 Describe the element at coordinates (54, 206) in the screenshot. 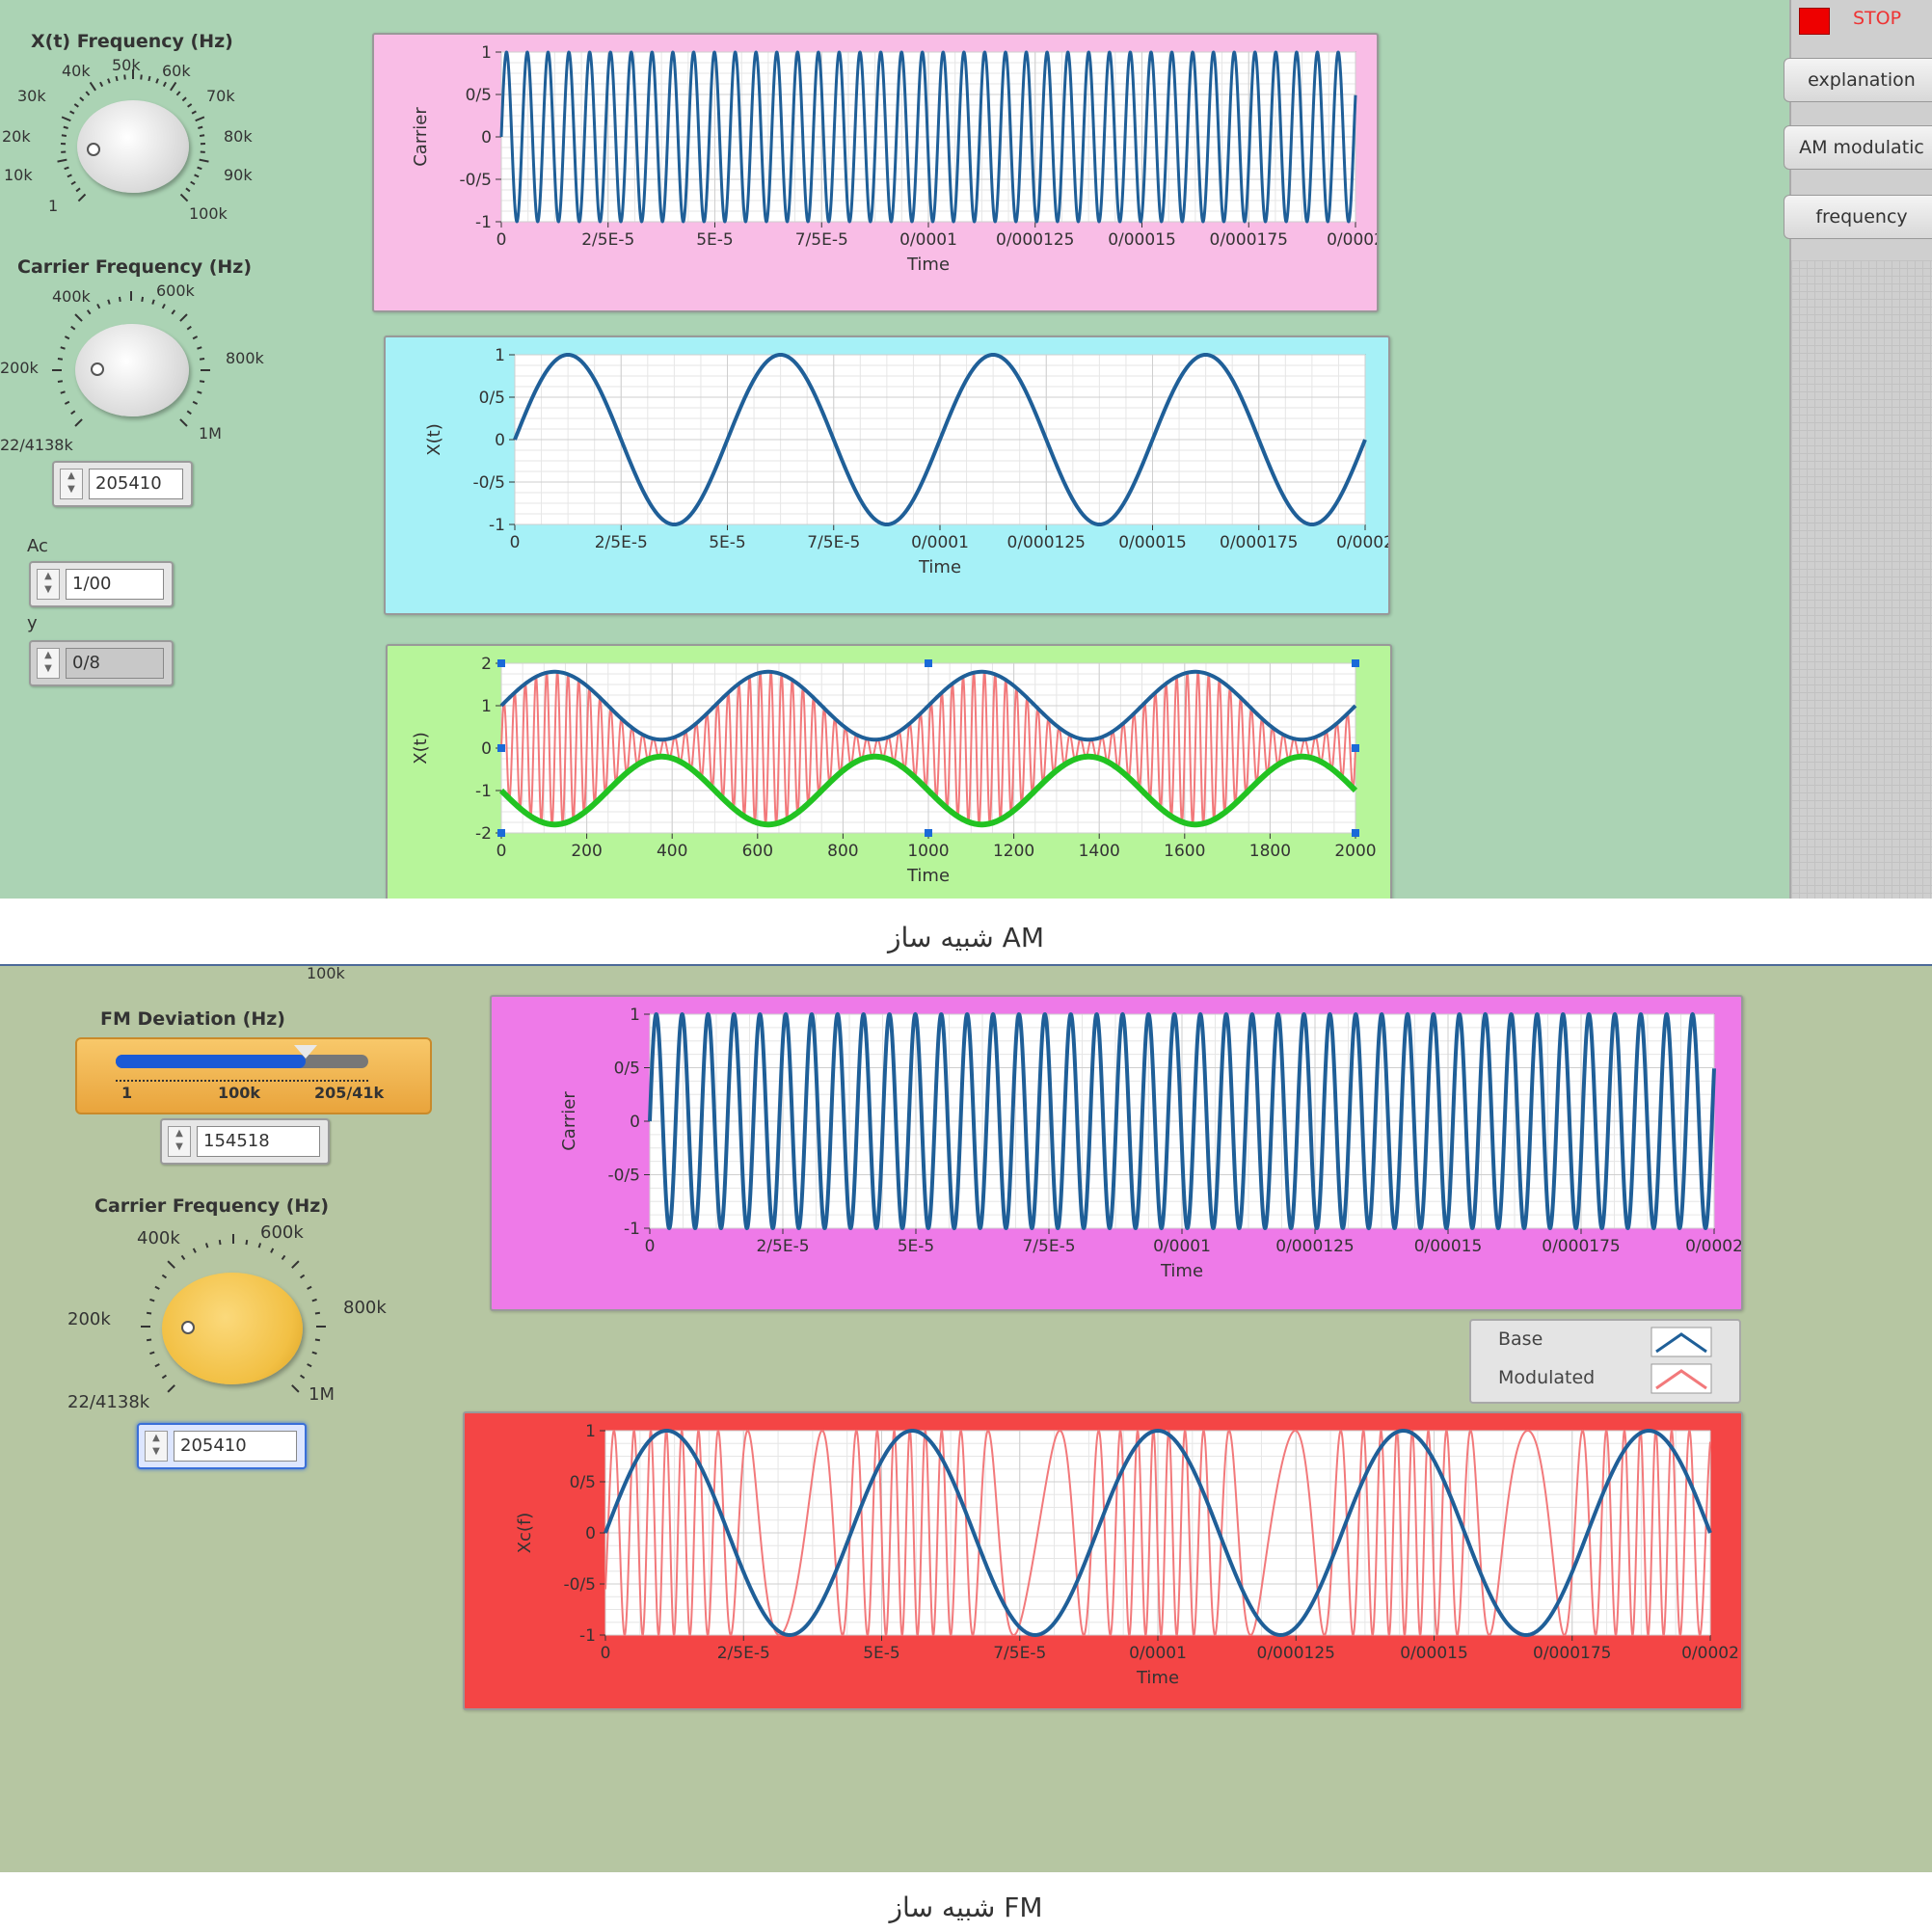

I see `xfreq-tick-1: 1` at that location.